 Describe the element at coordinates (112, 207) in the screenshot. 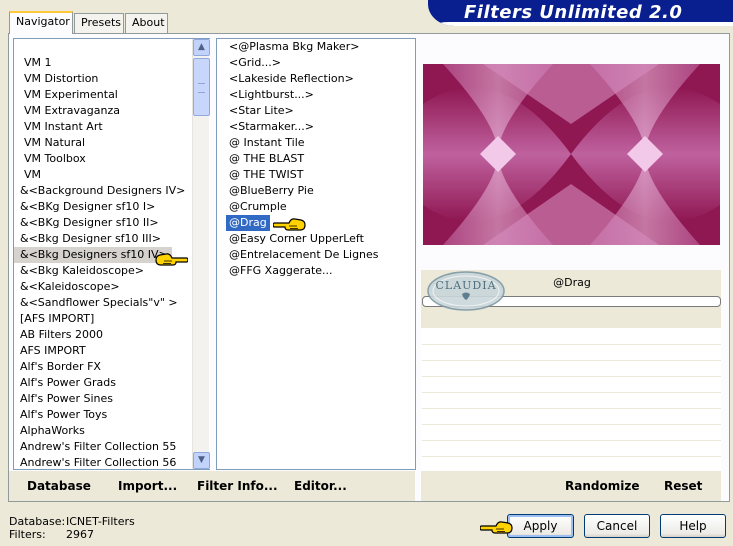

I see `category-item: &<BKg Designer sf10 I>` at that location.